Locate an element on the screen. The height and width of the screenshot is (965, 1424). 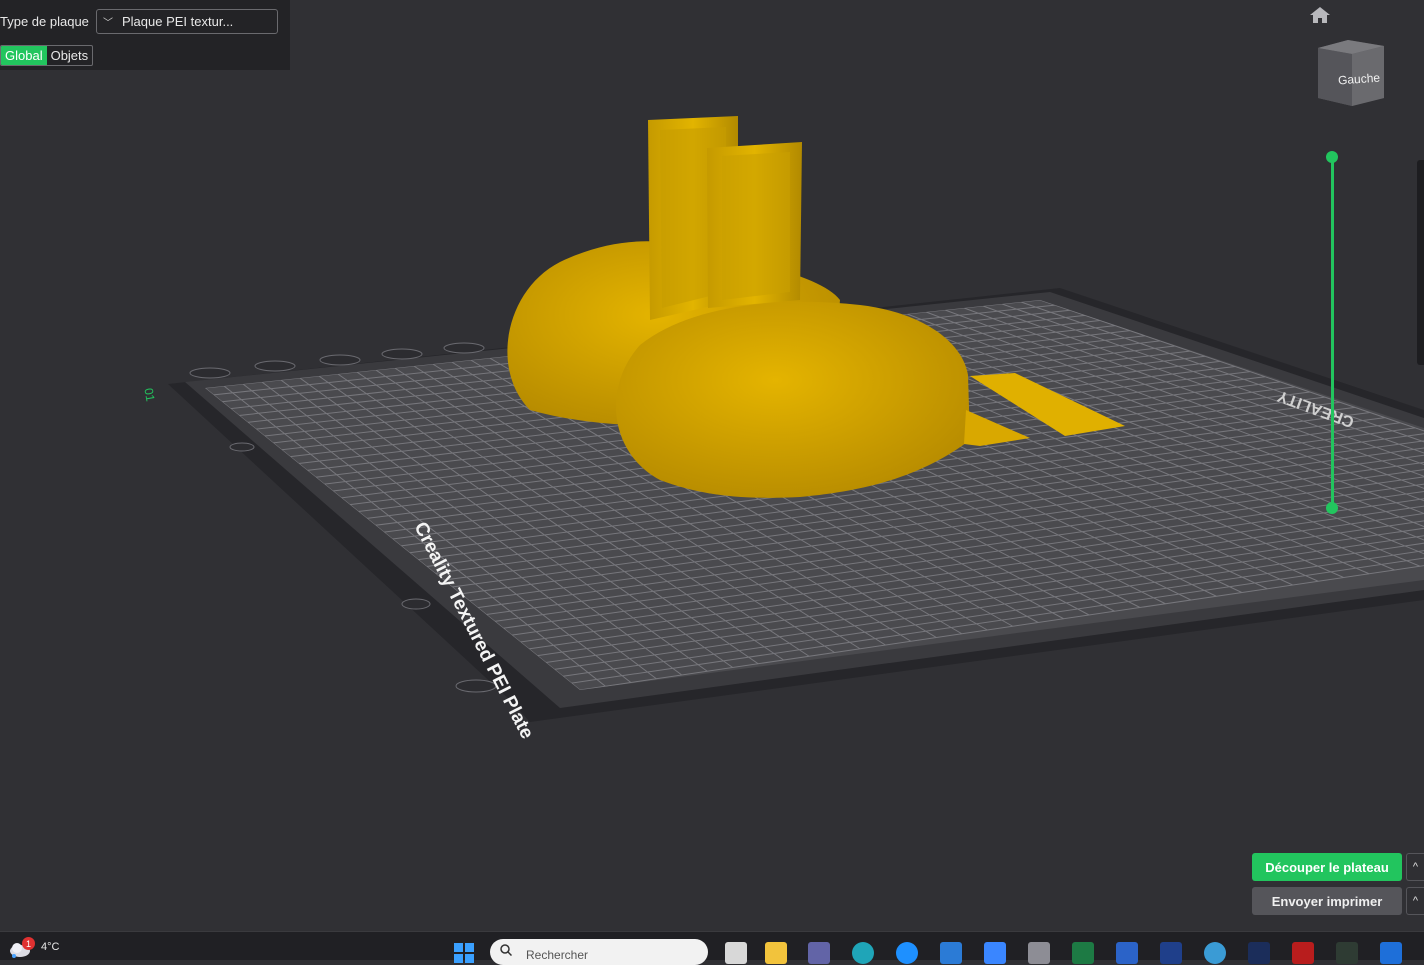
notification-badge: 1 is located at coordinates (28, 943).